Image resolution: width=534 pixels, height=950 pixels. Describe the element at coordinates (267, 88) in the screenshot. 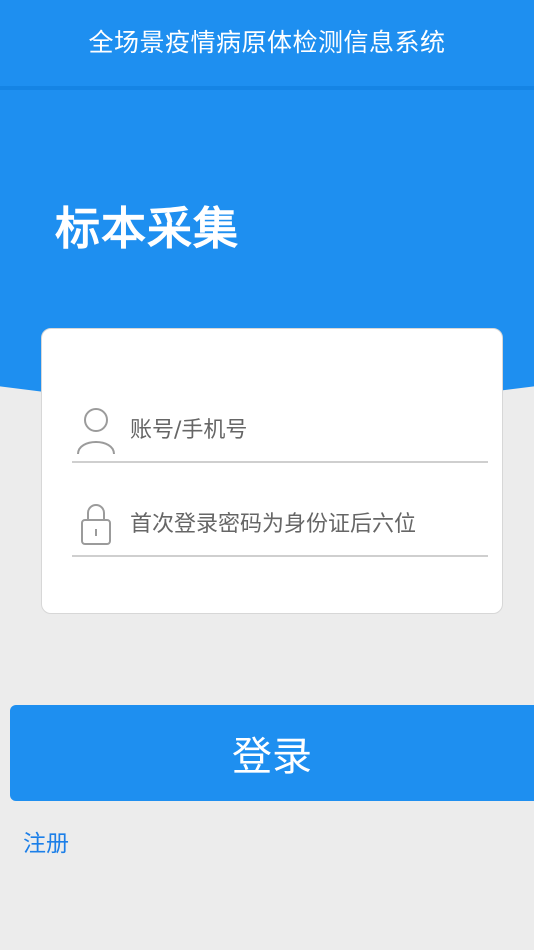

I see `header-divider` at that location.